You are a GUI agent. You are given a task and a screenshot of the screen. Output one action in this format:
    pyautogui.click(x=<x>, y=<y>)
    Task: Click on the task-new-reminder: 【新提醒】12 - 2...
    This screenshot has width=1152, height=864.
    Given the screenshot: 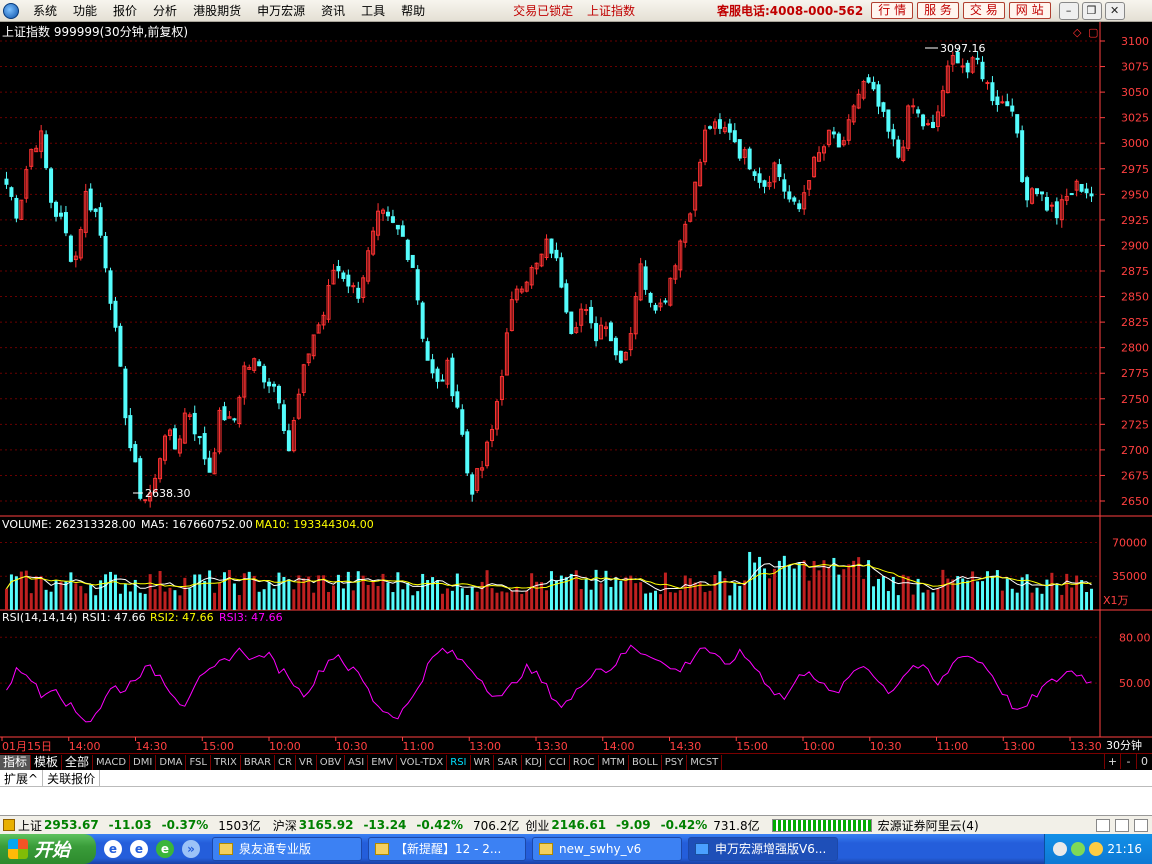 What is the action you would take?
    pyautogui.click(x=447, y=849)
    